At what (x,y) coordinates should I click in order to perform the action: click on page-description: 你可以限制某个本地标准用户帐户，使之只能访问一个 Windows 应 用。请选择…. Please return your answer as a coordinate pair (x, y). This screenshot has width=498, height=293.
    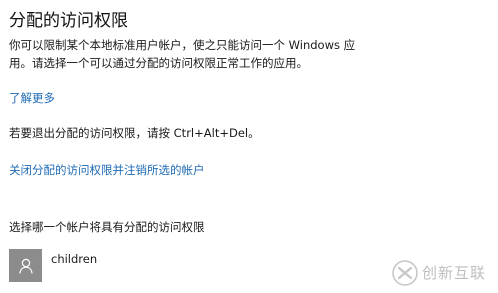
    Looking at the image, I should click on (229, 54).